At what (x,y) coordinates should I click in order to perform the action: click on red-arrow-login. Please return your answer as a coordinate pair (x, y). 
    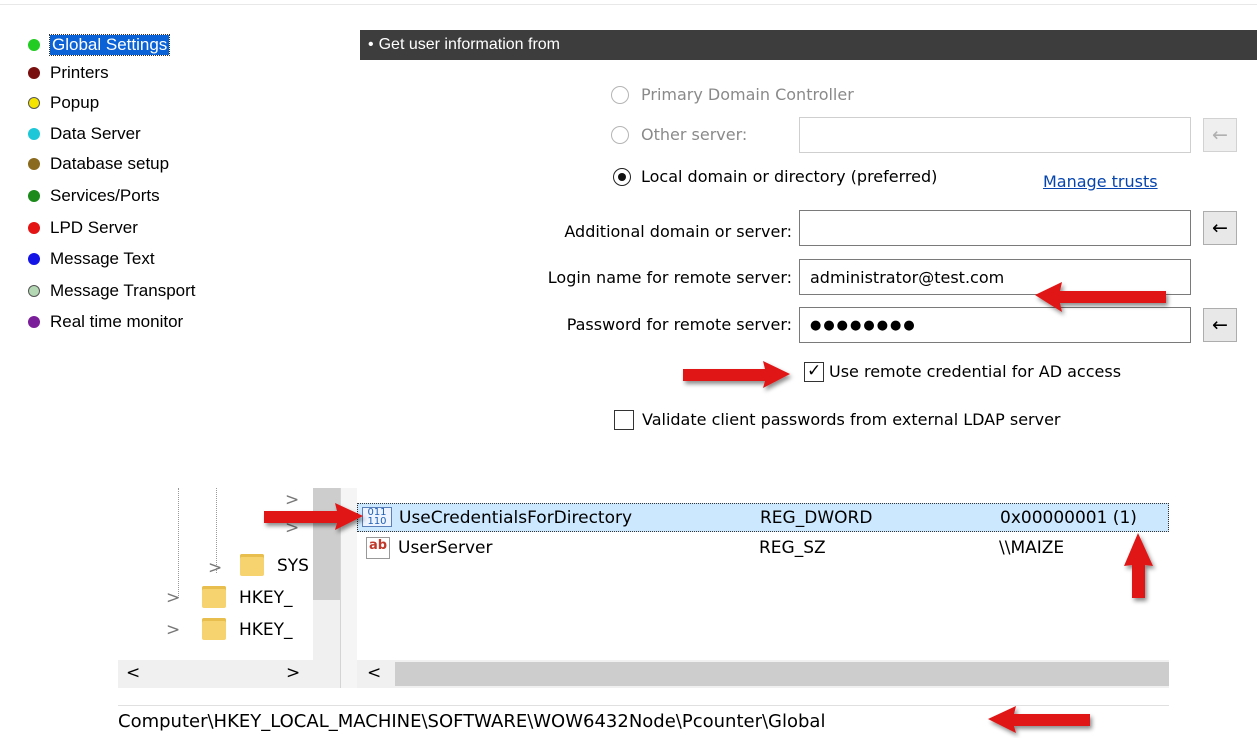
    Looking at the image, I should click on (1100, 297).